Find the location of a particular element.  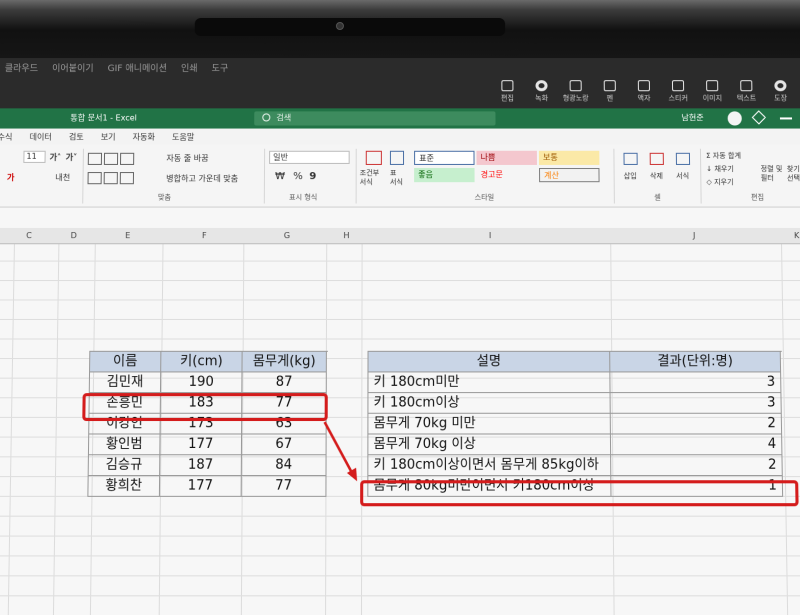

align-right-icon is located at coordinates (127, 178).